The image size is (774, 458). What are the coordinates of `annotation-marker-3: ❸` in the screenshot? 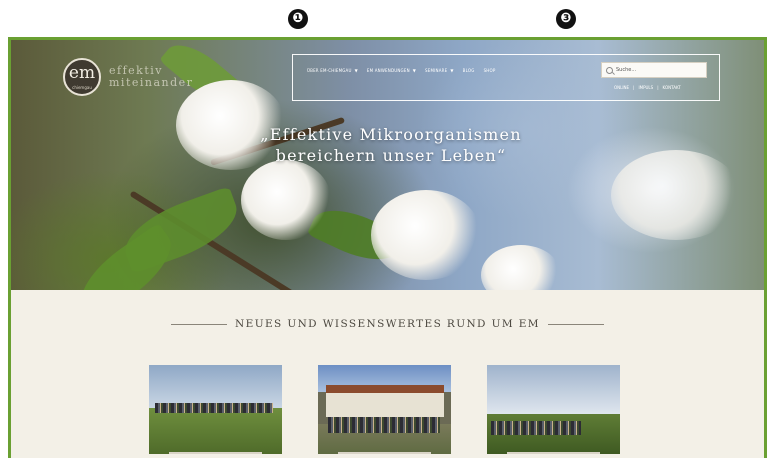 It's located at (566, 19).